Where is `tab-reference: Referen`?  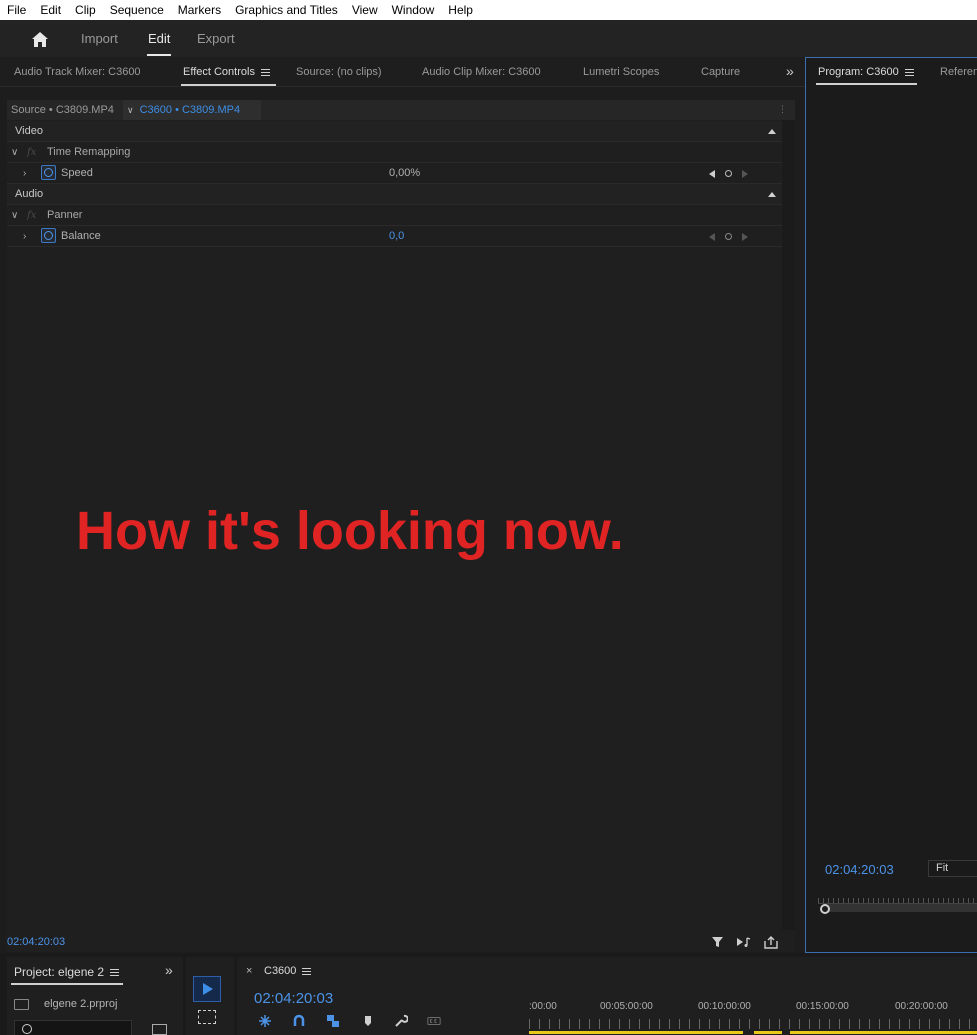 tab-reference: Referen is located at coordinates (958, 72).